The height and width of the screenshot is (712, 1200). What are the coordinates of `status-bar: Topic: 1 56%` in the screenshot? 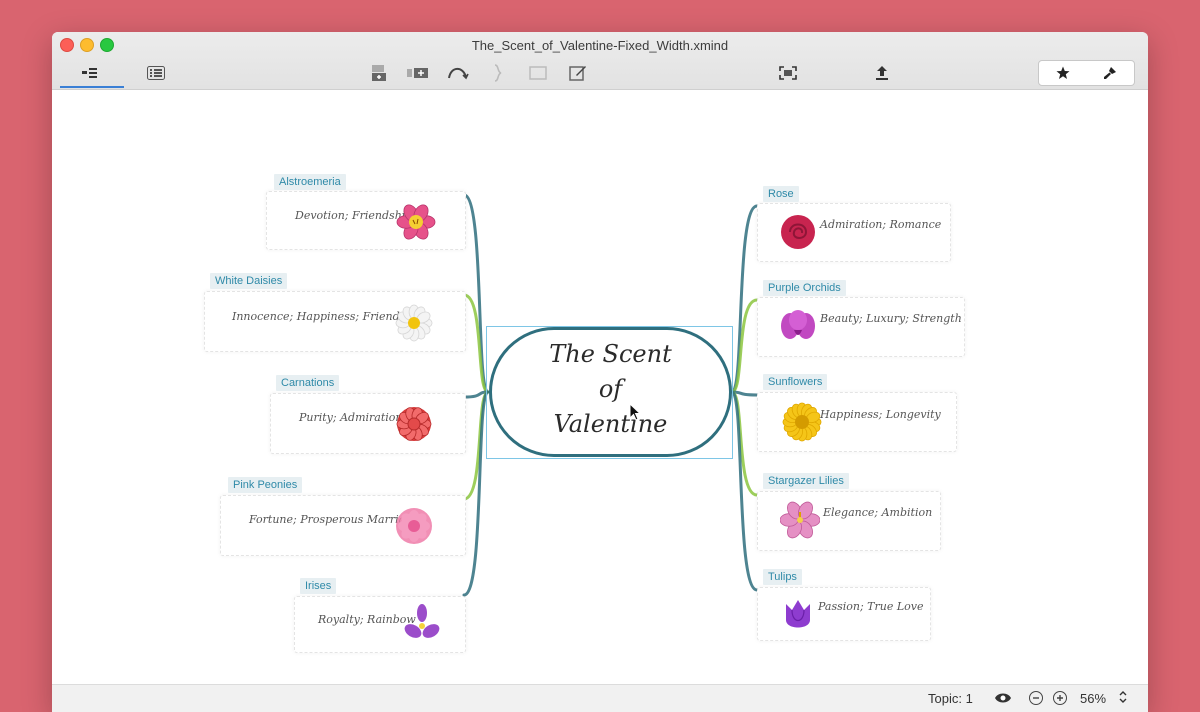 It's located at (600, 698).